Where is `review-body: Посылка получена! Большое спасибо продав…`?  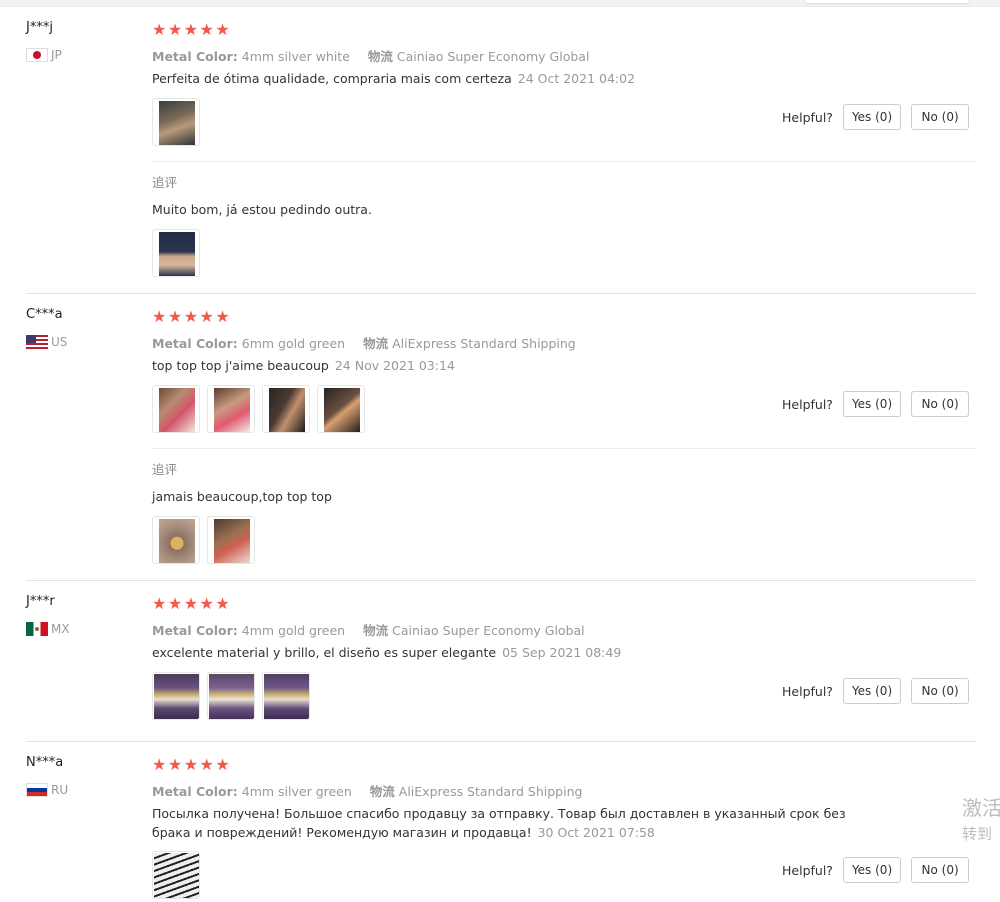 review-body: Посылка получена! Большое спасибо продав… is located at coordinates (499, 823).